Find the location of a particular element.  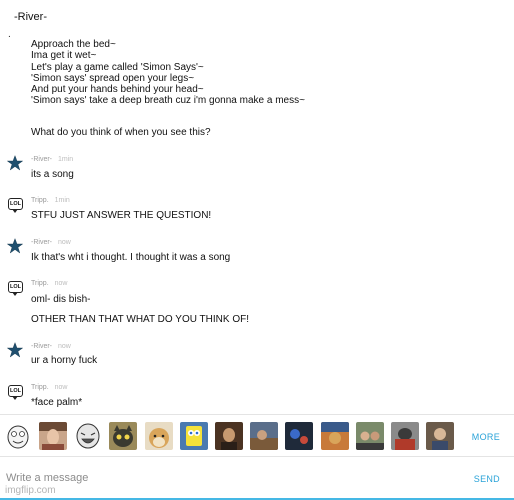

sticker-bar: MORE is located at coordinates (257, 435).